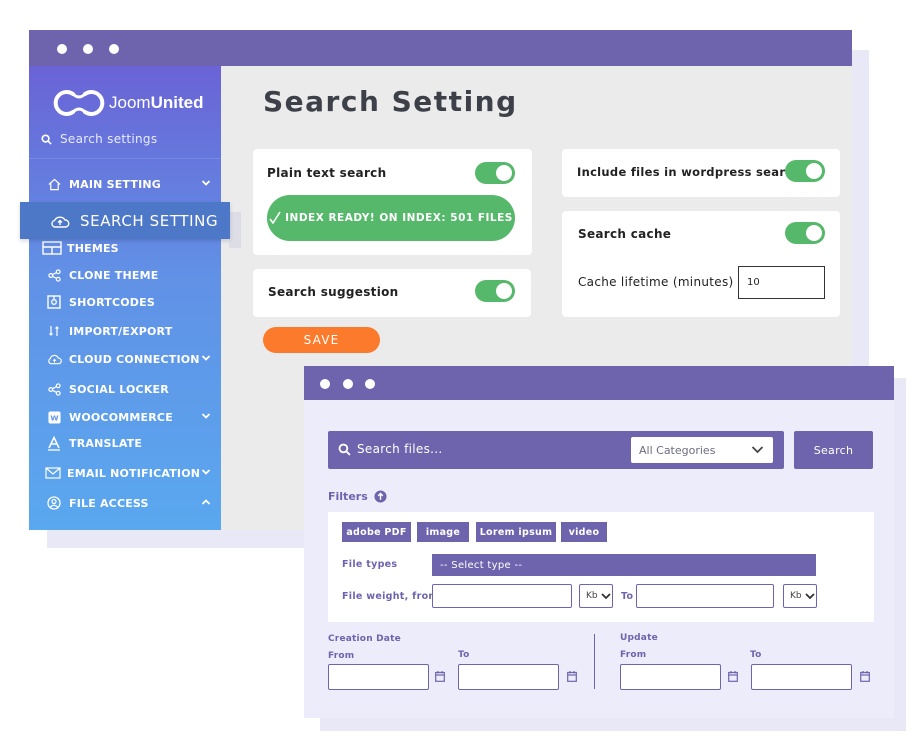 This screenshot has width=920, height=741. I want to click on sidebar-item-email-notification: EMAIL NOTIFICATION, so click(125, 473).